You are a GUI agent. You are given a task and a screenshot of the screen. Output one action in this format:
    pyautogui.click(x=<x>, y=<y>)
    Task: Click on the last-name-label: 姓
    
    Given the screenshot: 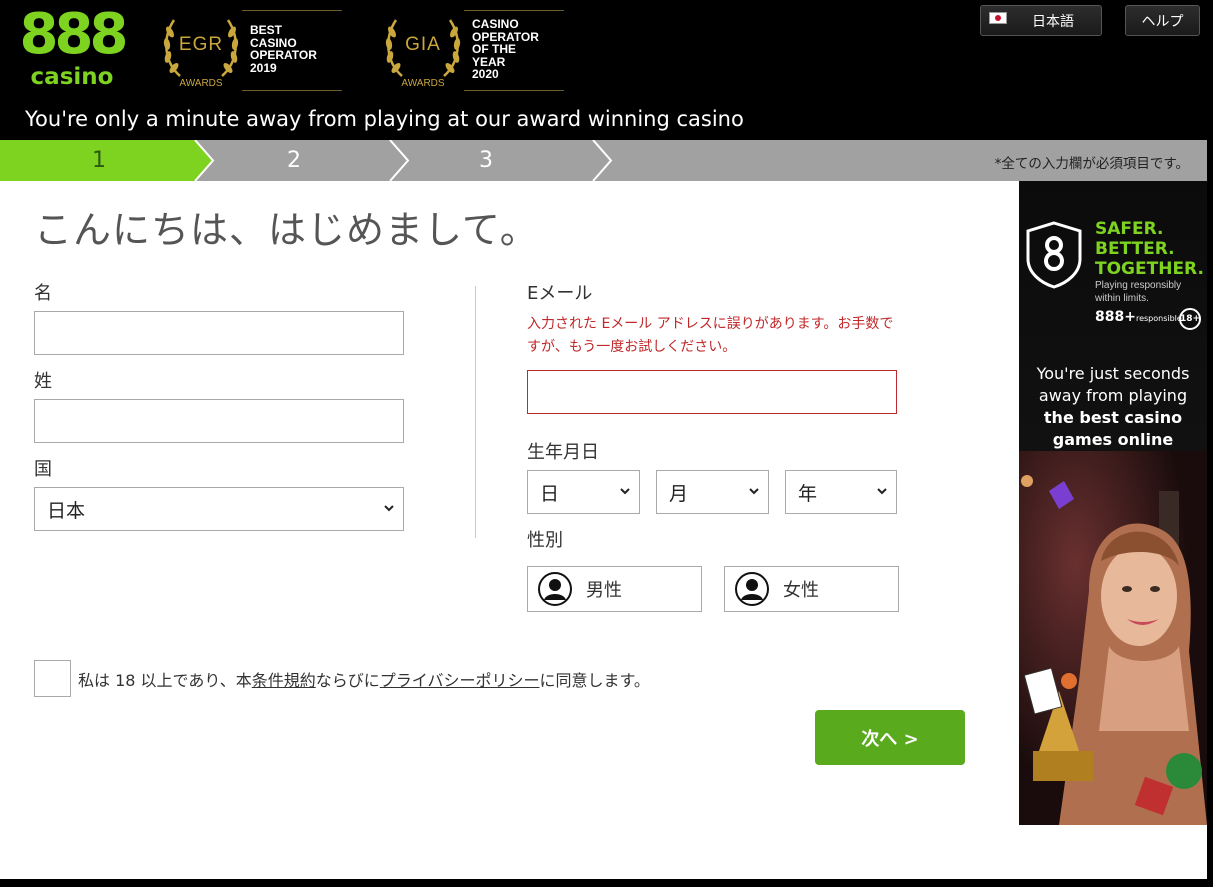 What is the action you would take?
    pyautogui.click(x=43, y=381)
    